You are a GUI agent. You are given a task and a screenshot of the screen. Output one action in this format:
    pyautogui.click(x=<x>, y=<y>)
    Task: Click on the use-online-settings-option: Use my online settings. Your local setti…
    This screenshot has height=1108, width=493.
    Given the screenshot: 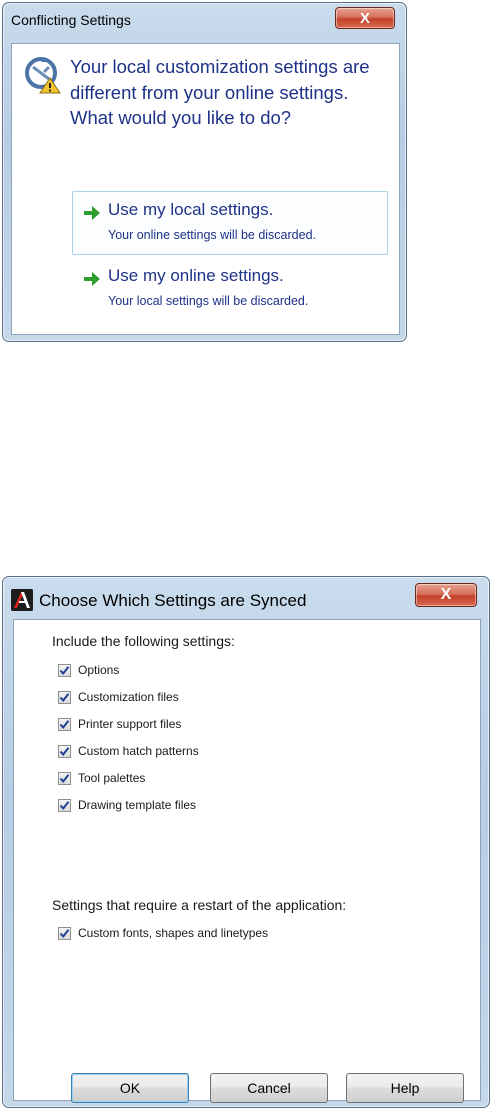 What is the action you would take?
    pyautogui.click(x=230, y=289)
    